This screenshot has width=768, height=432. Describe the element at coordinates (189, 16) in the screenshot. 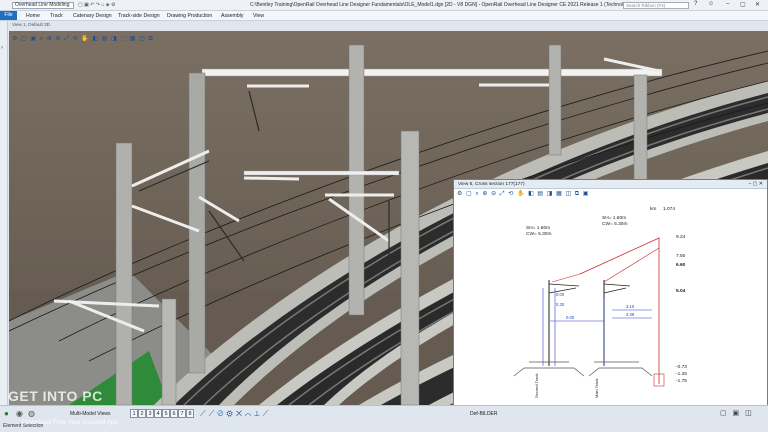

I see `tab-drawing-production: Drawing Production` at that location.